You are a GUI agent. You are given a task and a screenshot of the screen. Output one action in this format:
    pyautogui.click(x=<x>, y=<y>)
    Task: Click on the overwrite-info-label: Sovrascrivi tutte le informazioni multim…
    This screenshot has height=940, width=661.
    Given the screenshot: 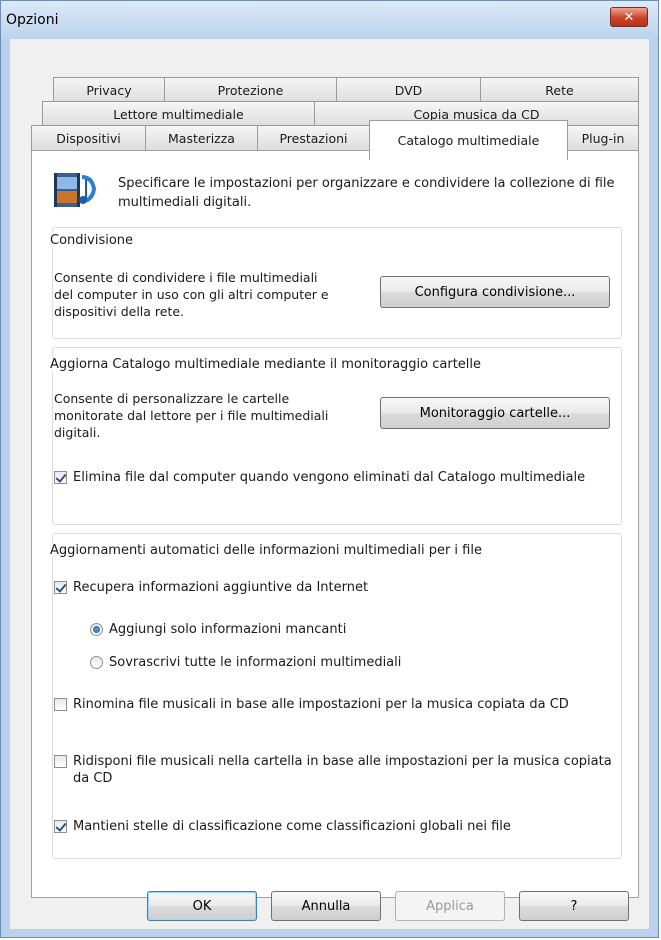 What is the action you would take?
    pyautogui.click(x=255, y=662)
    